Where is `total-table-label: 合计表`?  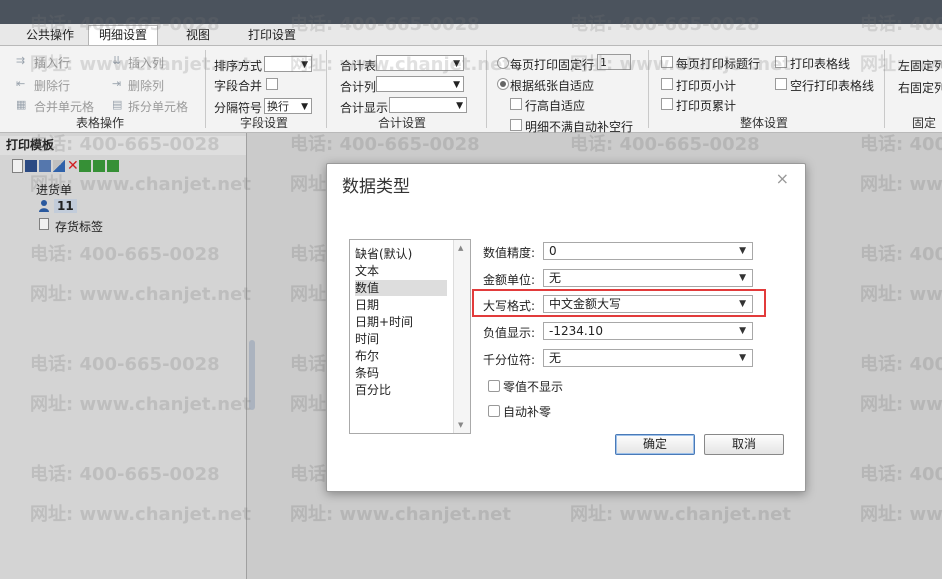 total-table-label: 合计表 is located at coordinates (358, 66).